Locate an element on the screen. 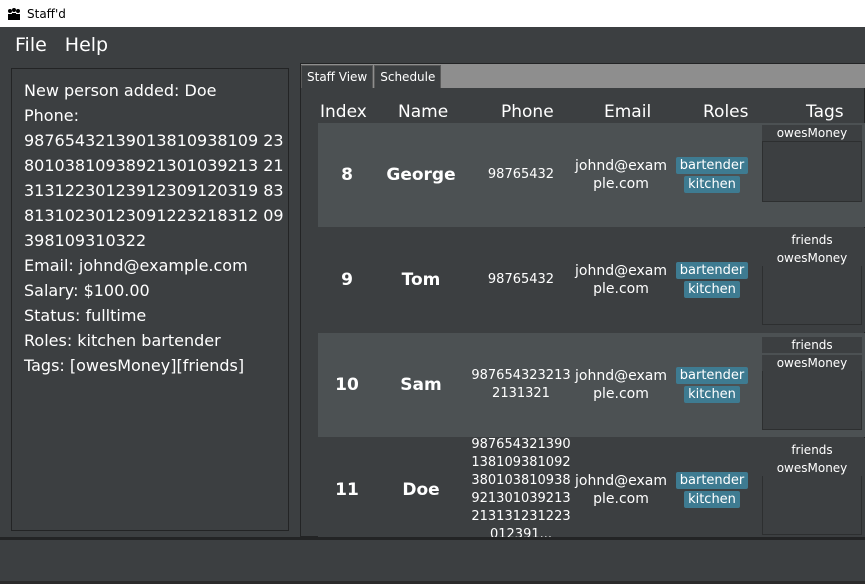 The image size is (865, 584). table-header: Index Name Phone Email Roles Tags is located at coordinates (583, 113).